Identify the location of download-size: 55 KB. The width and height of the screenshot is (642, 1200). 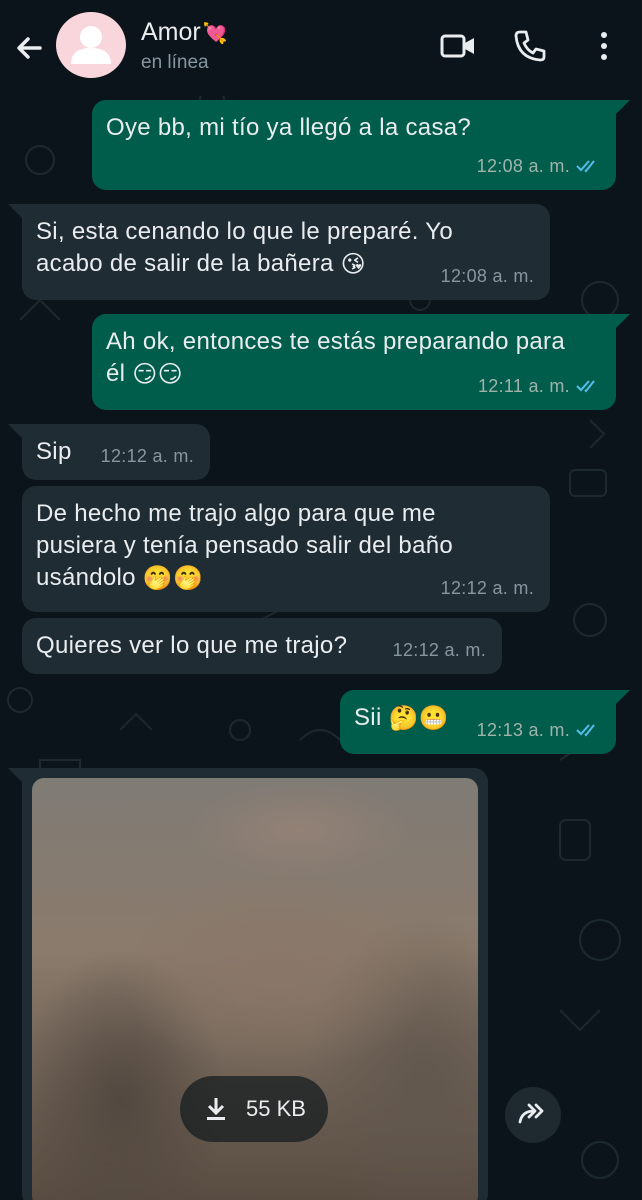
(276, 1108).